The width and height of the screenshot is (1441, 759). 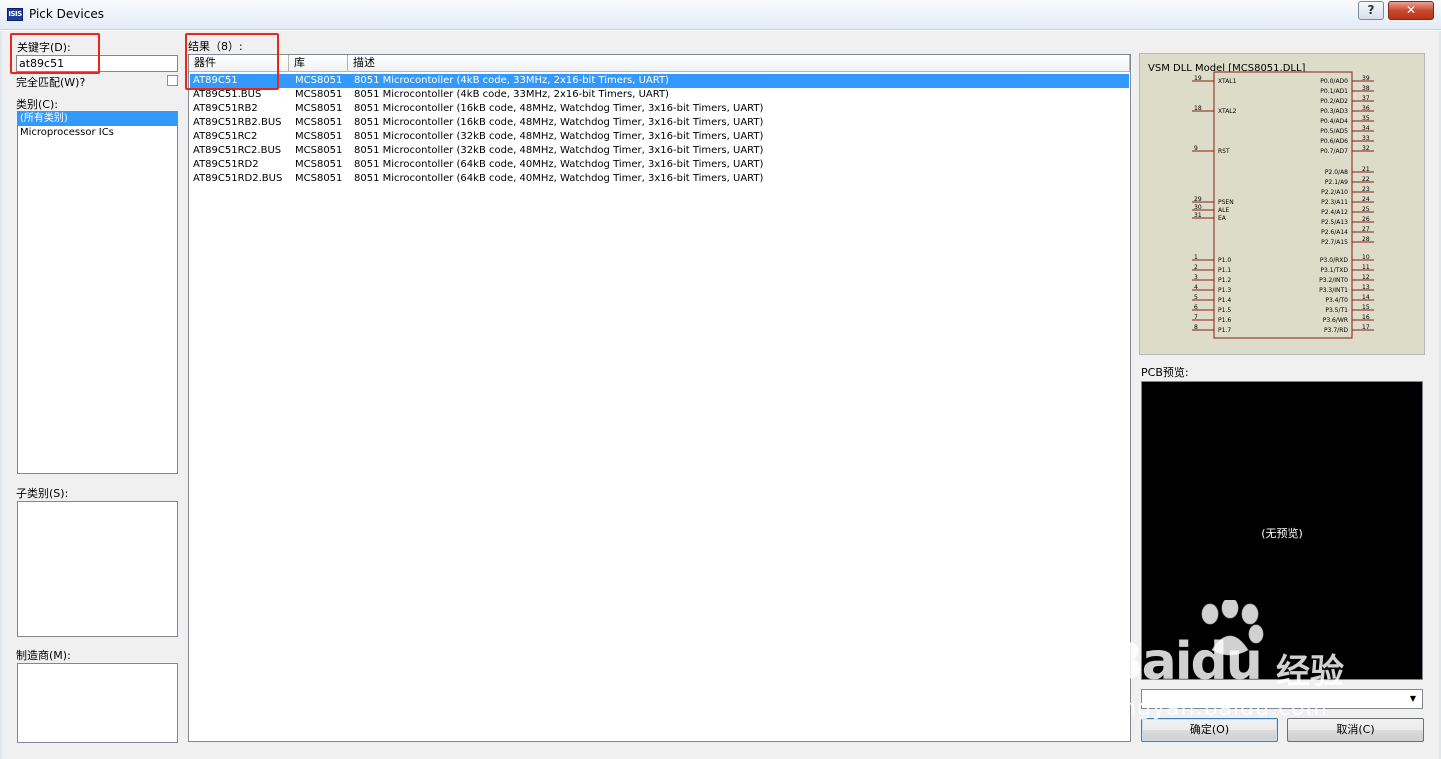 What do you see at coordinates (1198, 78) in the screenshot?
I see `pin-number: 19` at bounding box center [1198, 78].